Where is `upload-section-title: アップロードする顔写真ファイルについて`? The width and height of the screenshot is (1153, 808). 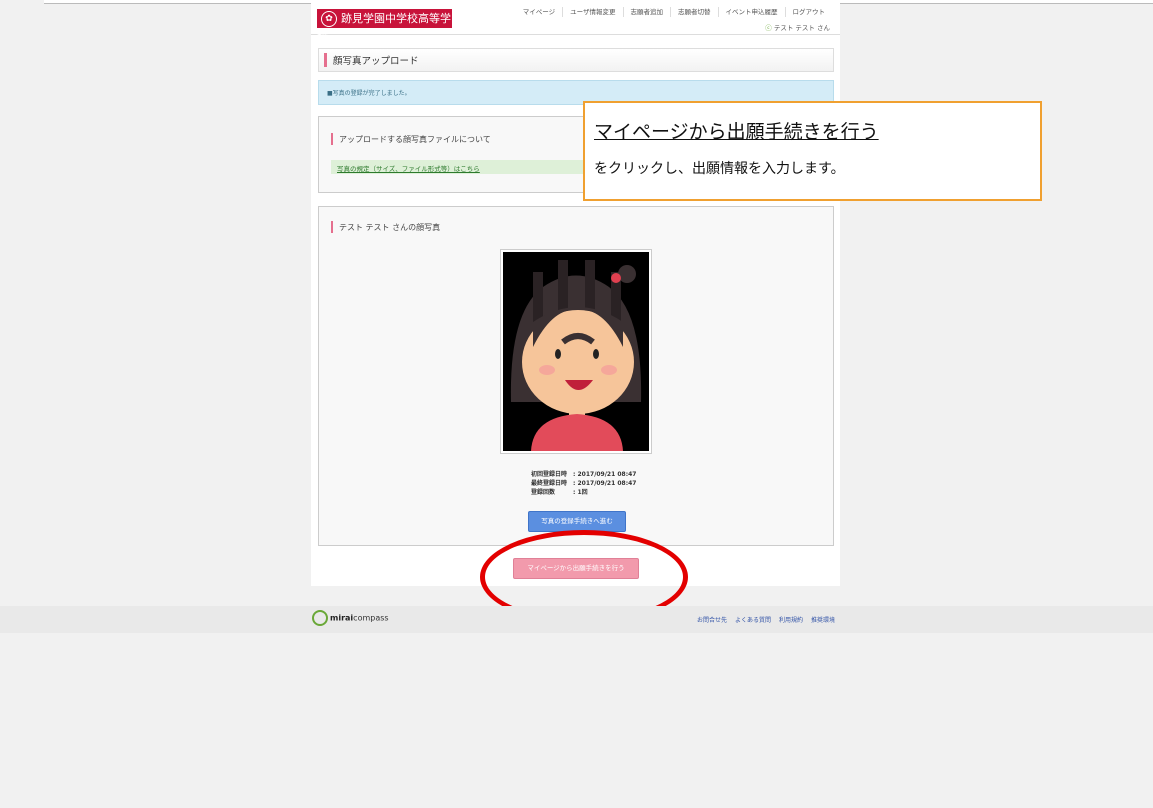
upload-section-title: アップロードする顔写真ファイルについて is located at coordinates (415, 139).